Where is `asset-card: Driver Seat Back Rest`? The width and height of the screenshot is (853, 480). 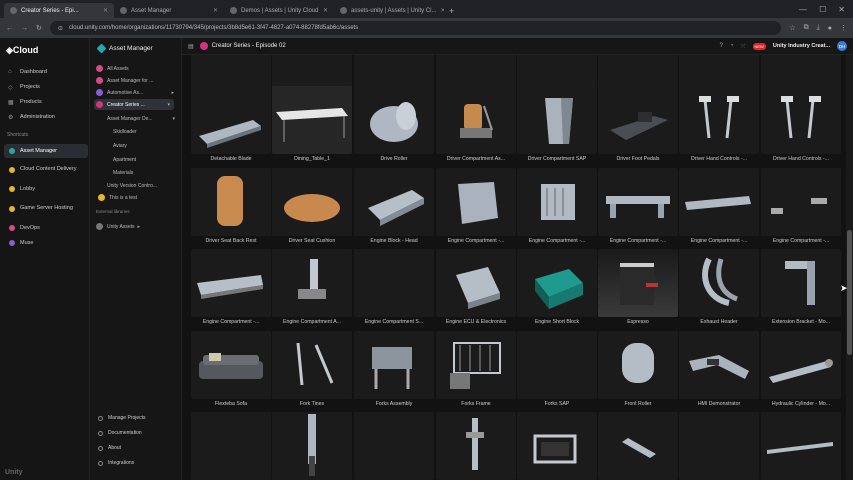
asset-card: Driver Seat Back Rest is located at coordinates (231, 207).